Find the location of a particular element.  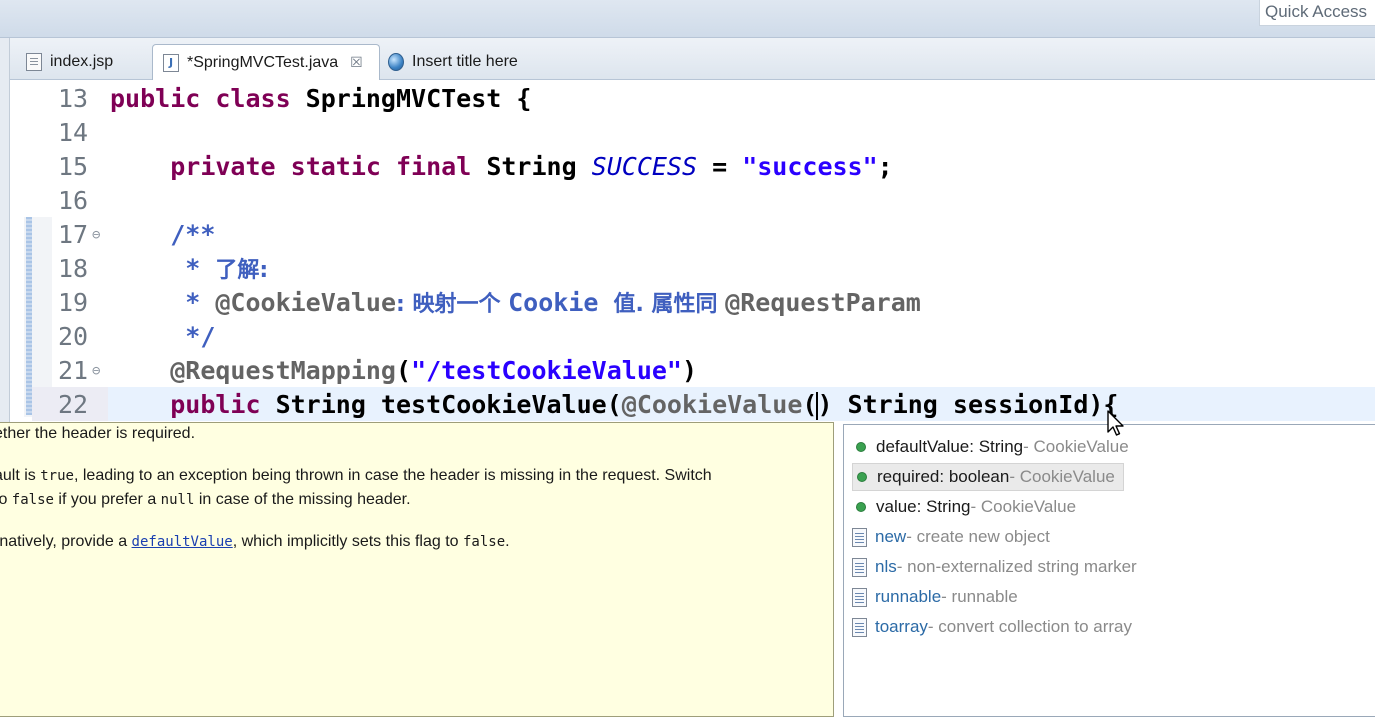

proposal-desc: - non-externalized string marker is located at coordinates (1016, 566).